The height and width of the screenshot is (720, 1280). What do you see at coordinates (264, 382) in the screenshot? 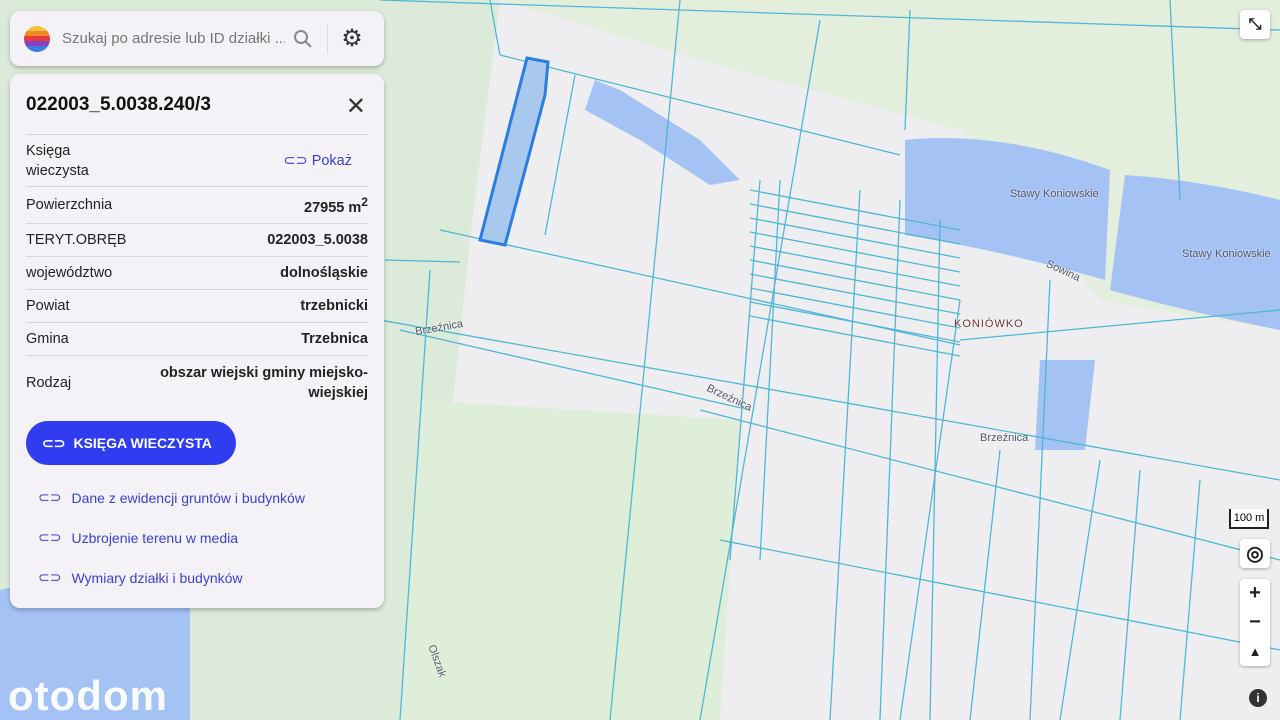
I see `row-value: obszar wiejski gminy miejsko-wiejskiej` at bounding box center [264, 382].